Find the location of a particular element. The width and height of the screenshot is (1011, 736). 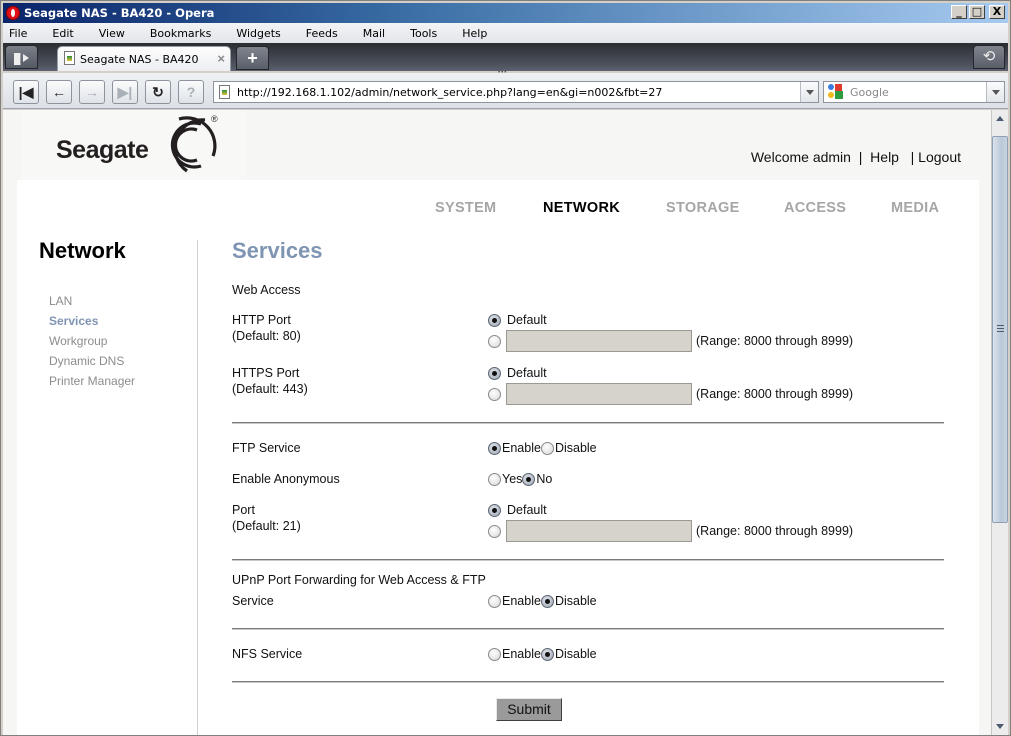

menu-bookmarks: Bookmarks is located at coordinates (180, 33).